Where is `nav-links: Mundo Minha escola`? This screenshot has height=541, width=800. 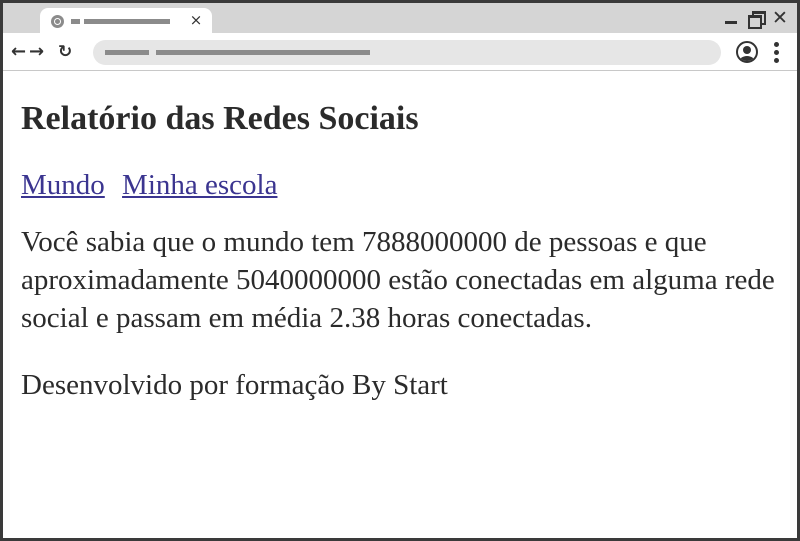 nav-links: Mundo Minha escola is located at coordinates (400, 185).